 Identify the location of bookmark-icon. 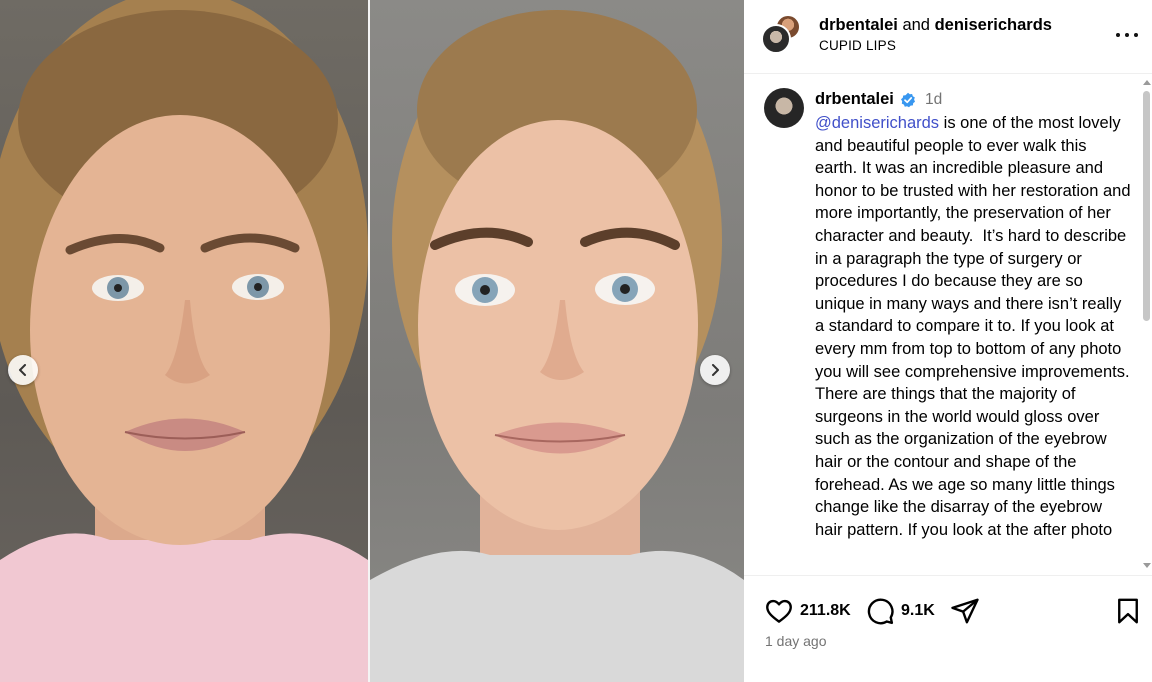
(1128, 611).